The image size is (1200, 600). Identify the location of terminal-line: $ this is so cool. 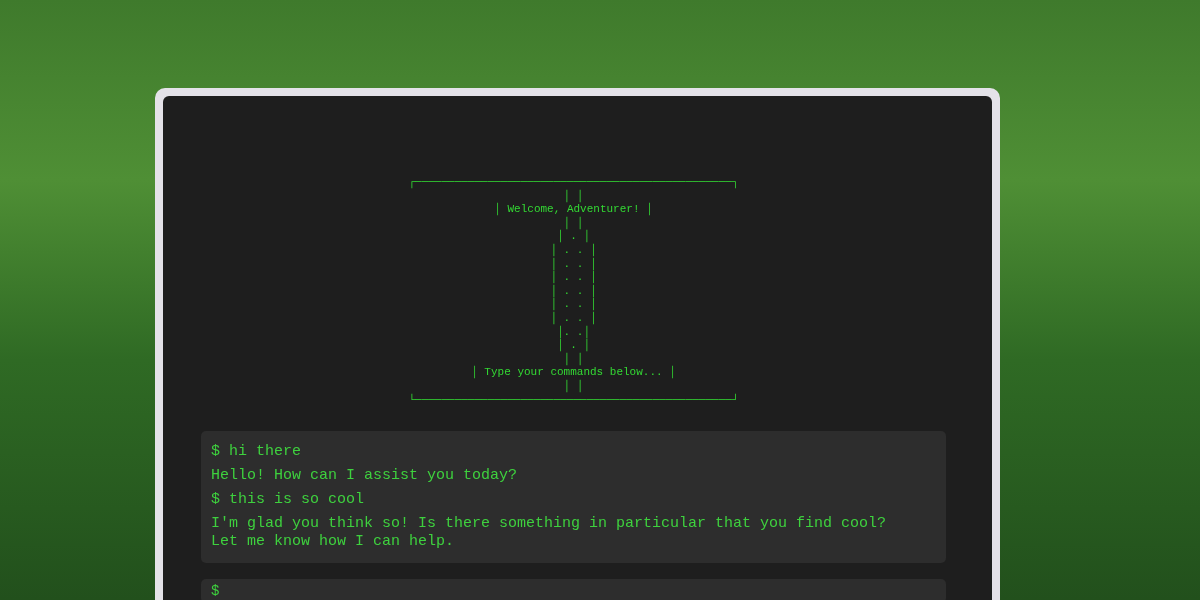
(288, 500).